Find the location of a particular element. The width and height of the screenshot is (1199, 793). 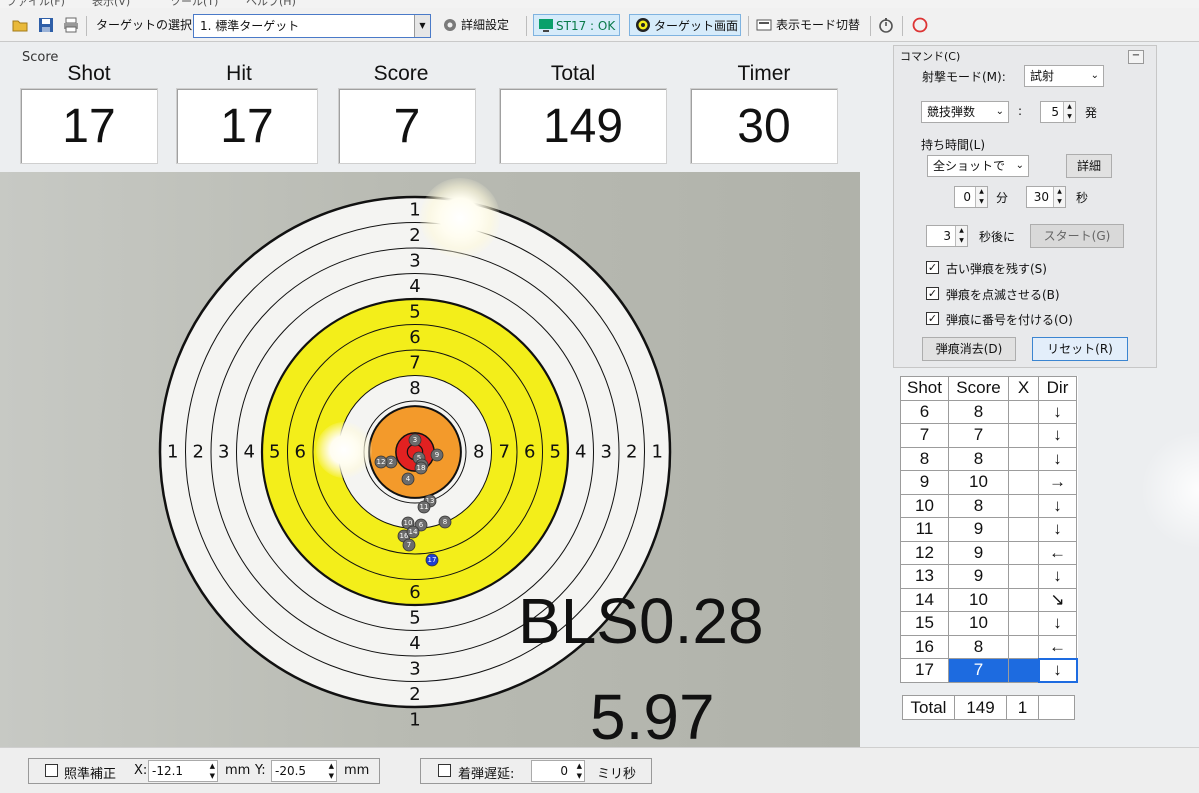

clear-hits-button: 弾痕消去(D) is located at coordinates (969, 349).